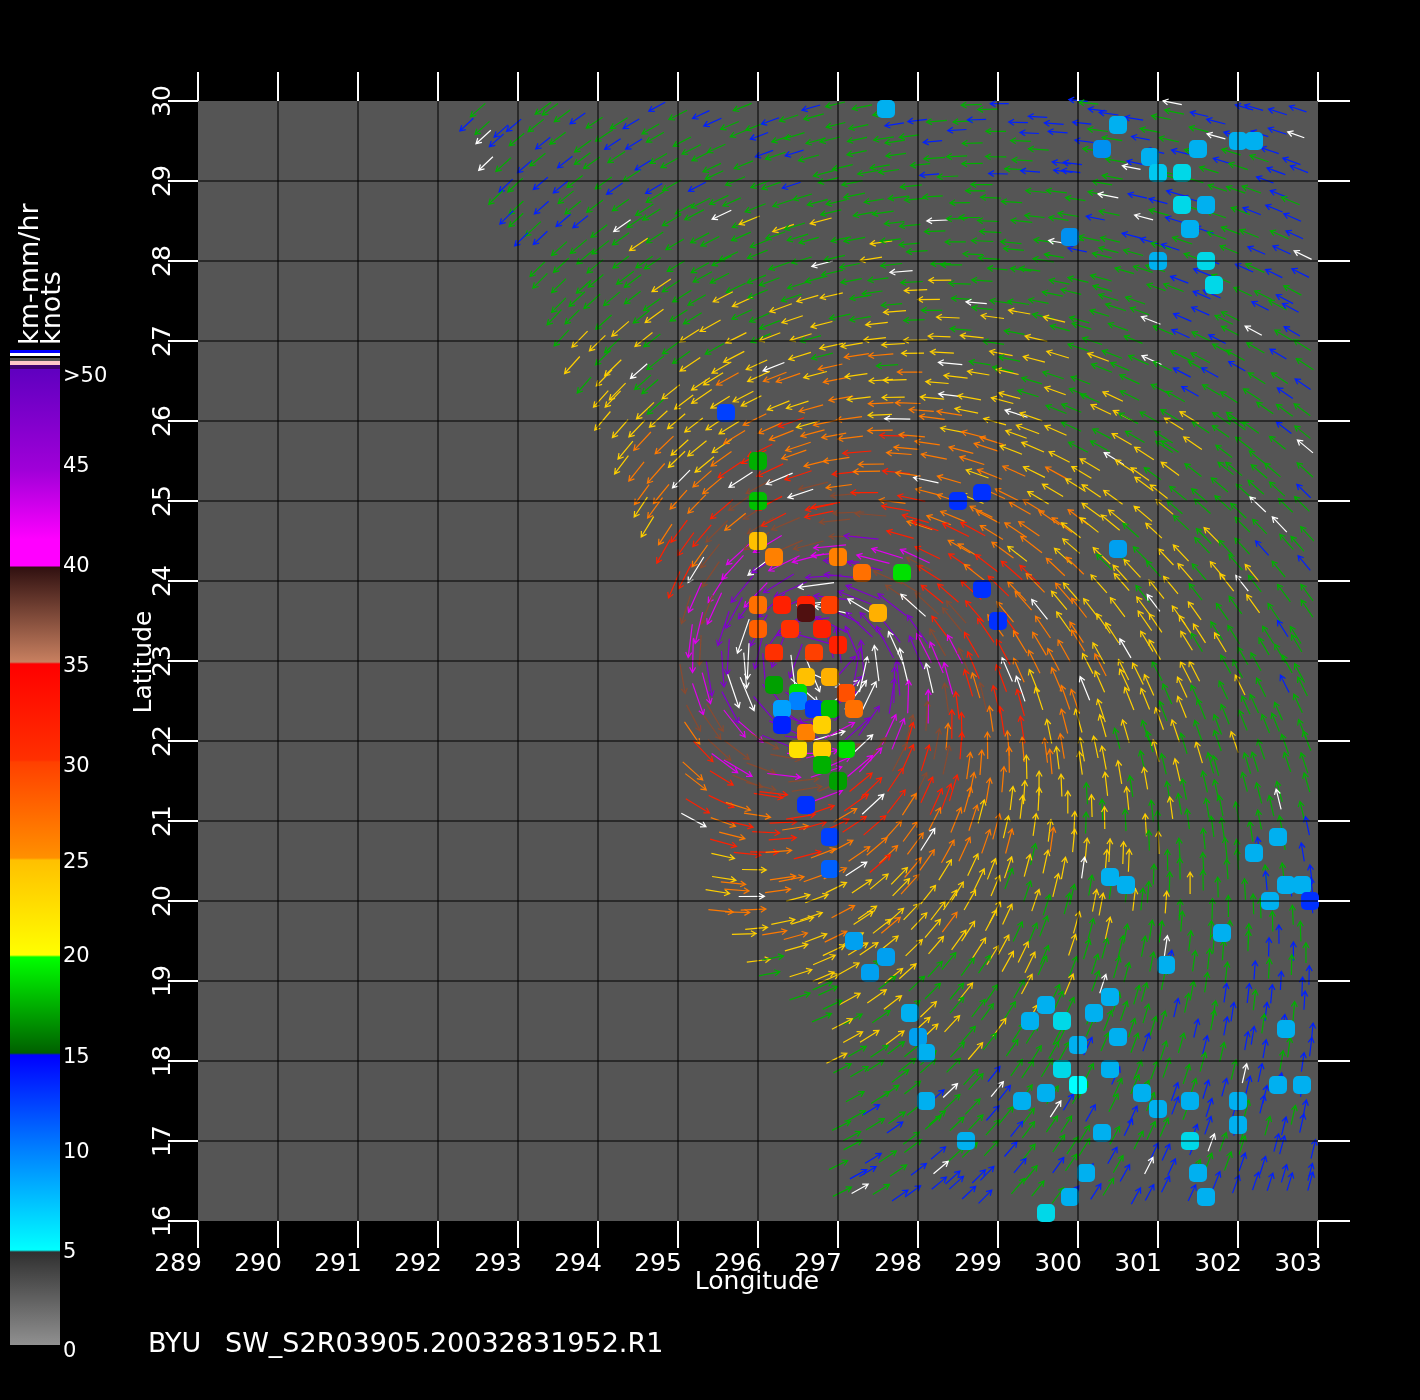  What do you see at coordinates (658, 1262) in the screenshot?
I see `x-tick-label: 295` at bounding box center [658, 1262].